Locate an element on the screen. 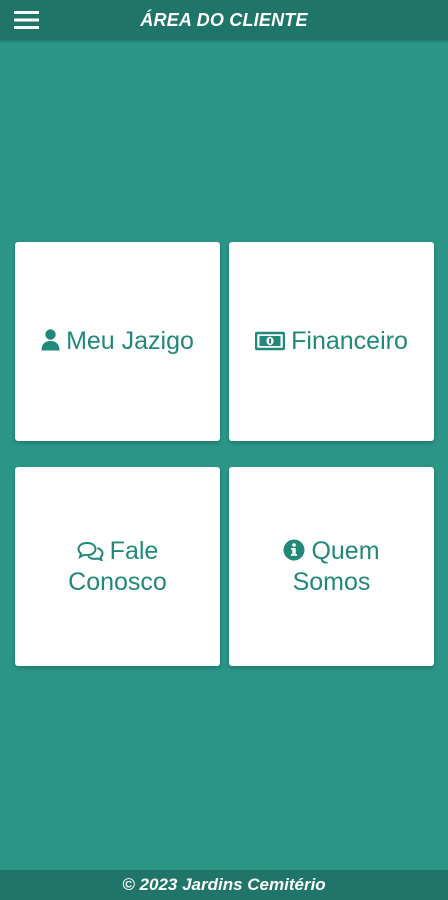 Image resolution: width=448 pixels, height=900 pixels. tile-label: Financeiro is located at coordinates (349, 341).